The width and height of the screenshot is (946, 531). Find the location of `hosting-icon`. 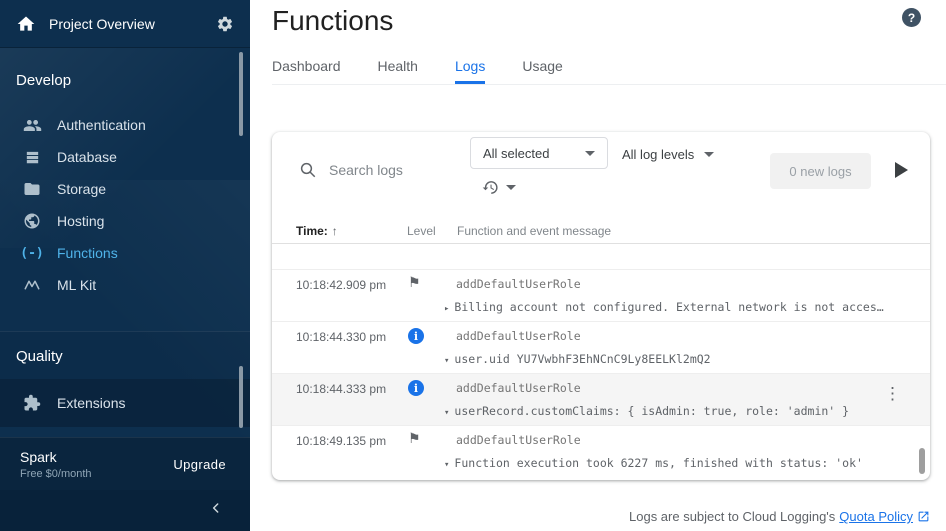

hosting-icon is located at coordinates (32, 221).